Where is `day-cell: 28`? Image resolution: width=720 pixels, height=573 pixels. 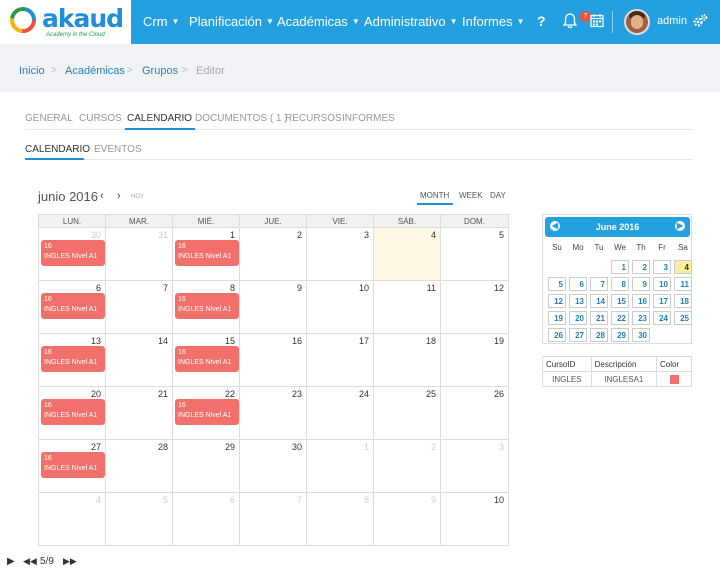
day-cell: 28 is located at coordinates (139, 466).